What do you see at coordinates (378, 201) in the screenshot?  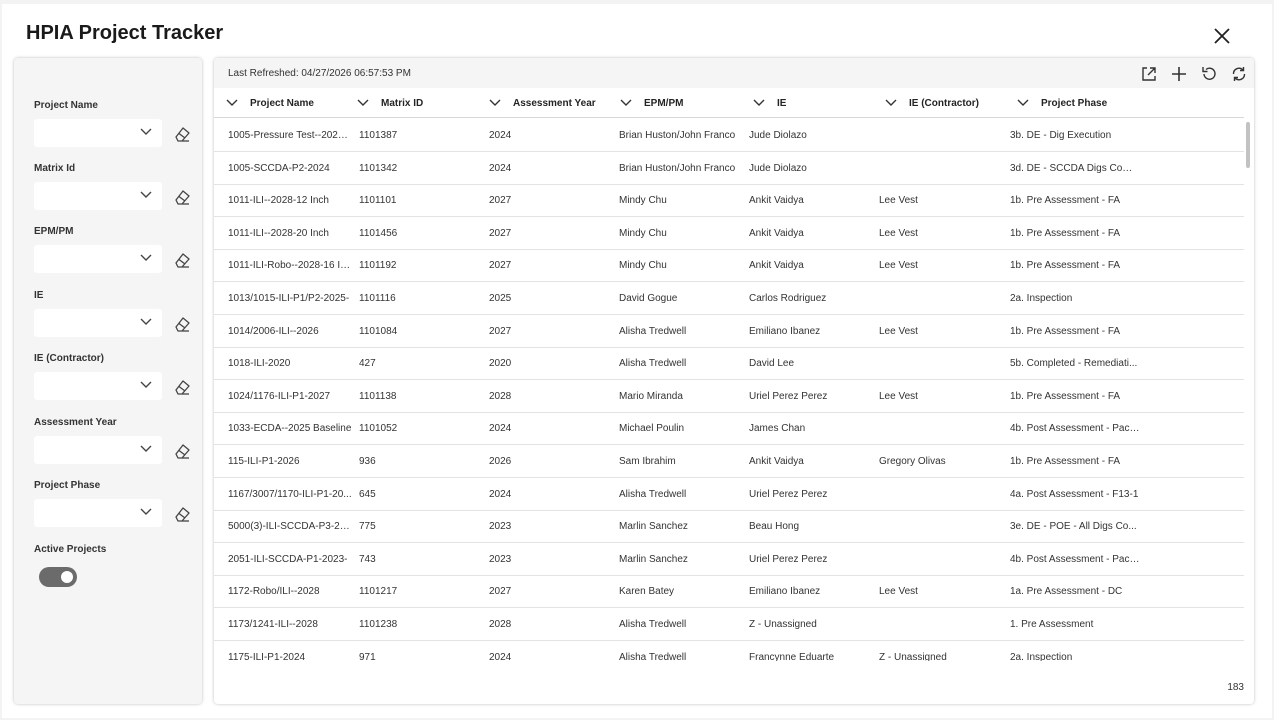 I see `table-cell: 1101101` at bounding box center [378, 201].